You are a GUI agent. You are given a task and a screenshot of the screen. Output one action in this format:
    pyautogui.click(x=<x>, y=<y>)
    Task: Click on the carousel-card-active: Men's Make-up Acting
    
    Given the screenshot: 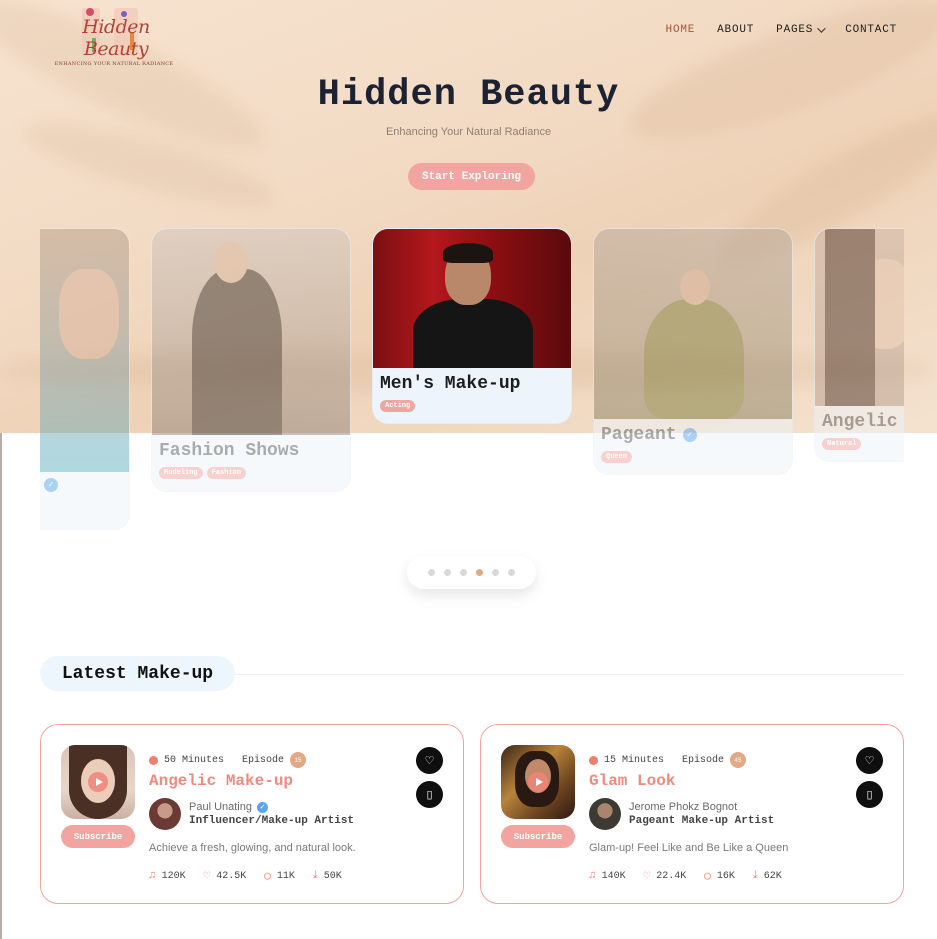 What is the action you would take?
    pyautogui.click(x=472, y=326)
    